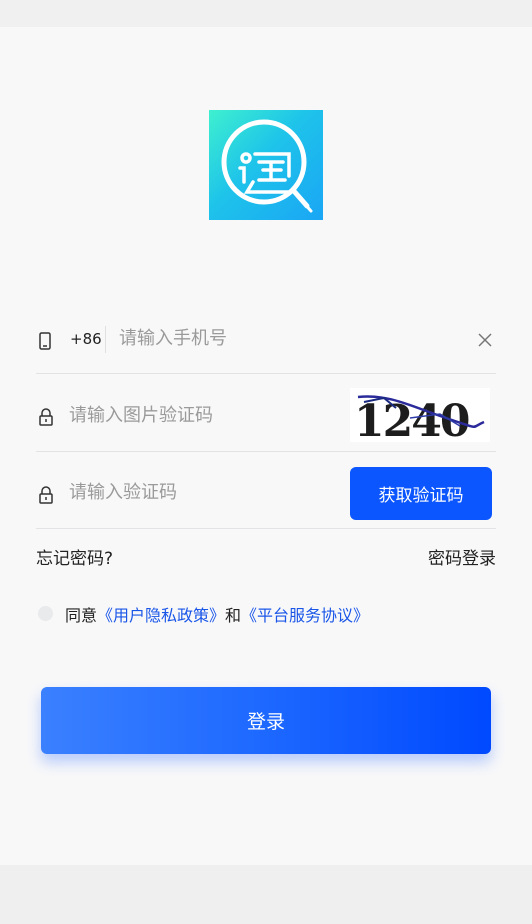 This screenshot has width=532, height=924. I want to click on app-logo, so click(266, 165).